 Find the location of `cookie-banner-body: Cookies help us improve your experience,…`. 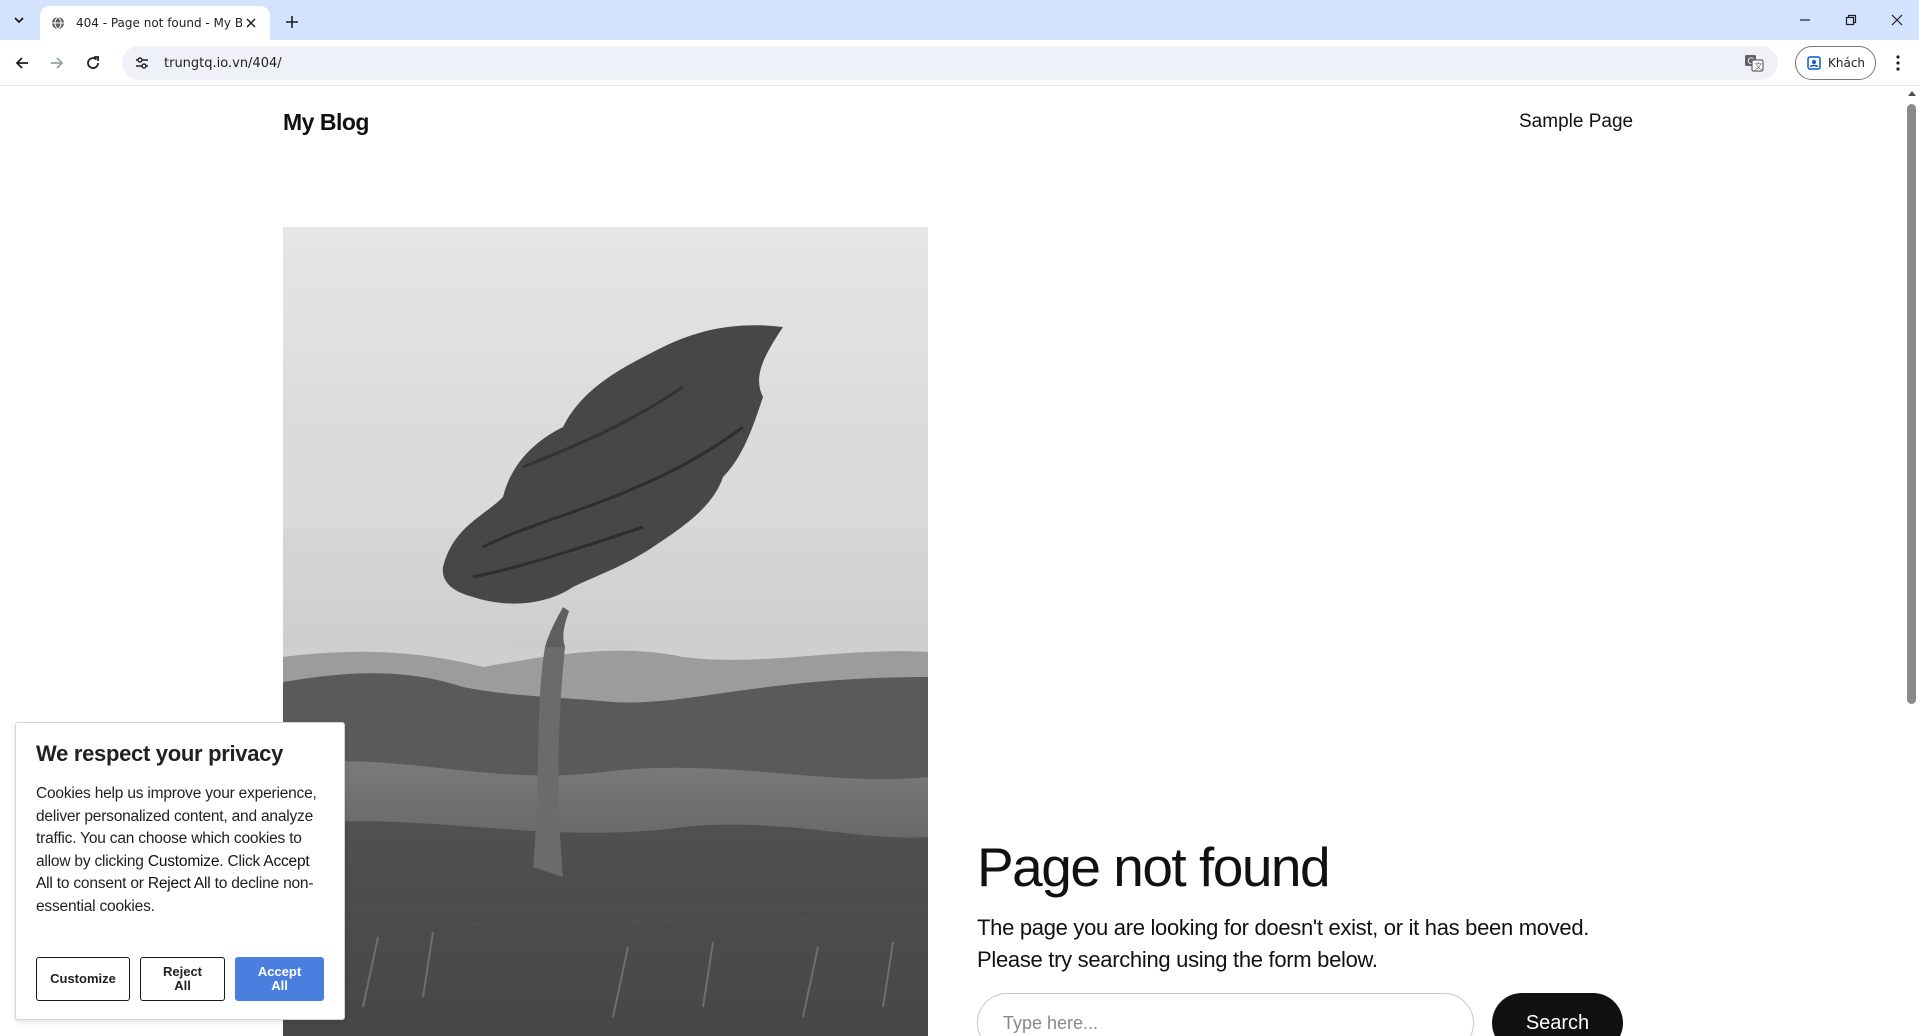

cookie-banner-body: Cookies help us improve your experience,… is located at coordinates (180, 850).